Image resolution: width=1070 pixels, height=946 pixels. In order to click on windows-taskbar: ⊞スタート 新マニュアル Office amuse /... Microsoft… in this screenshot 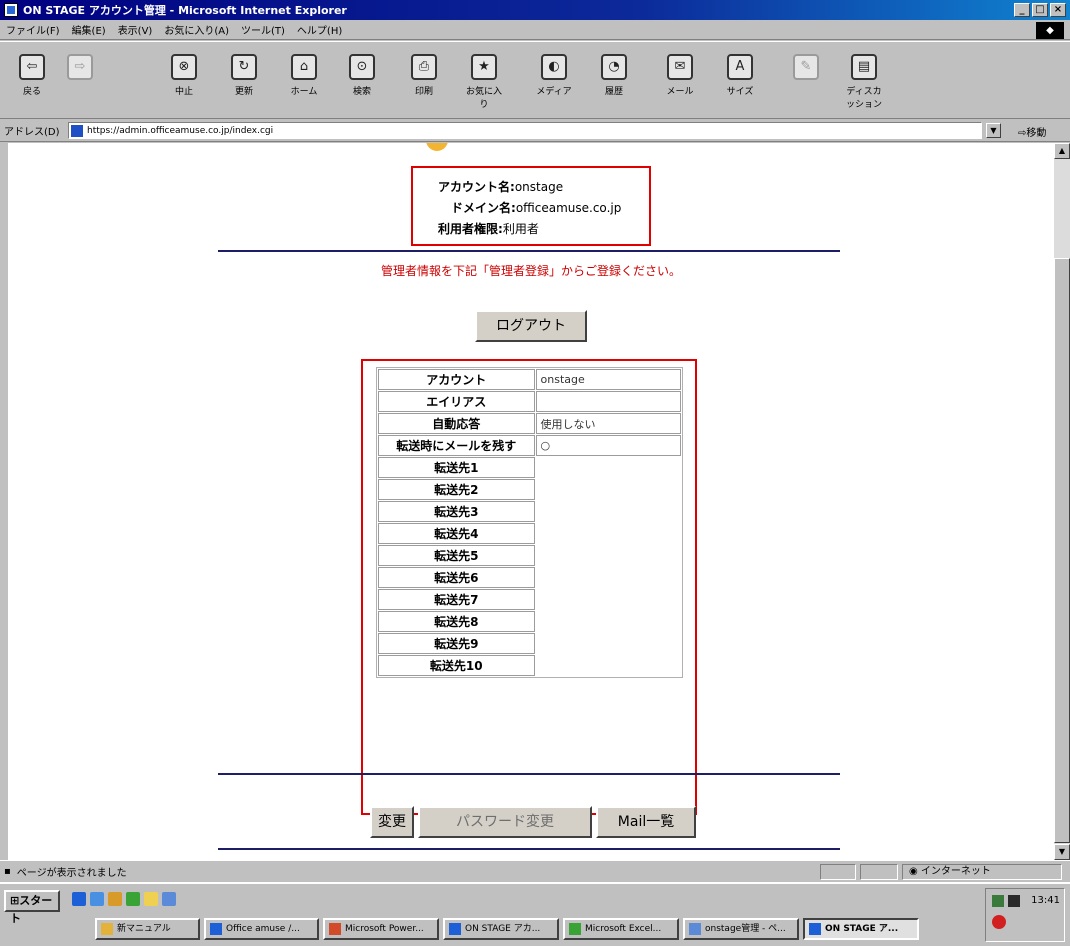, I will do `click(535, 914)`.